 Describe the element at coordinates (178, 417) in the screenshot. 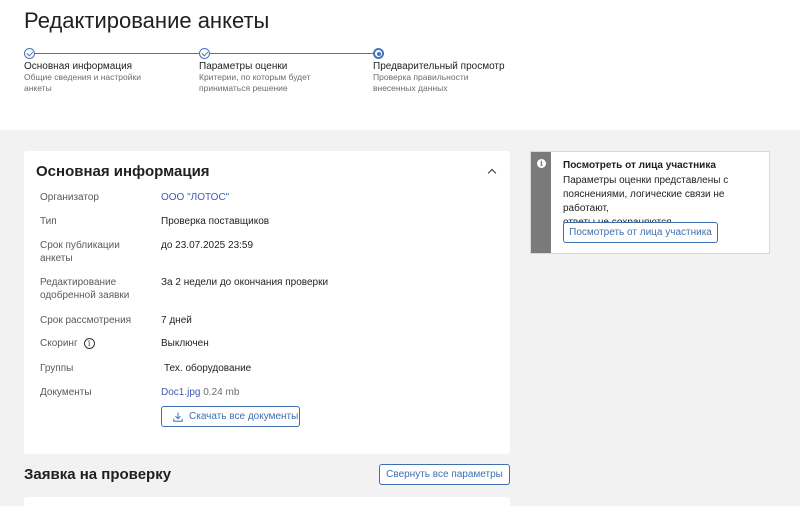

I see `download-icon` at that location.